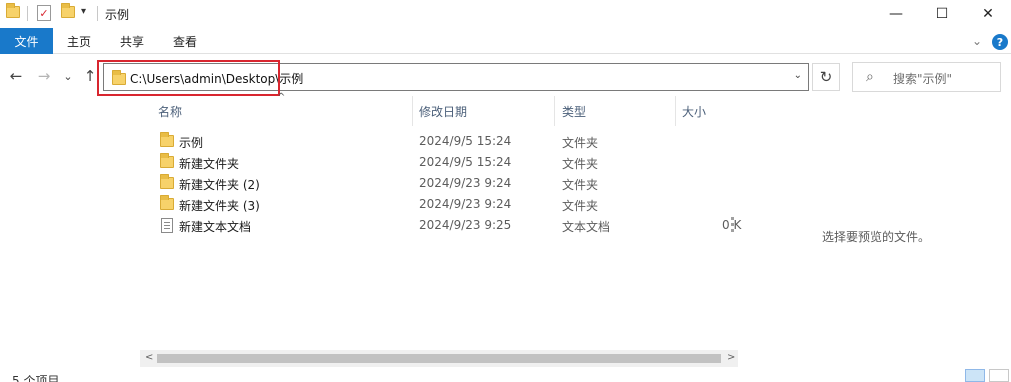 The width and height of the screenshot is (1011, 382). Describe the element at coordinates (44, 13) in the screenshot. I see `properties-icon: ✓` at that location.